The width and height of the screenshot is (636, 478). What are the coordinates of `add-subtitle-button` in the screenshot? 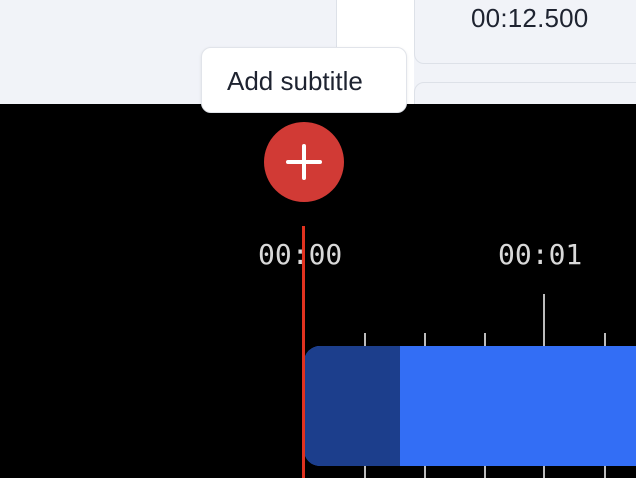 It's located at (304, 162).